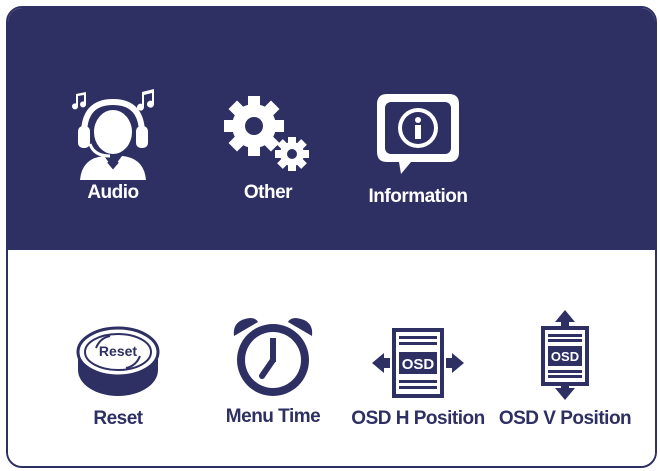 The height and width of the screenshot is (471, 660). Describe the element at coordinates (113, 134) in the screenshot. I see `headphones-person-icon` at that location.